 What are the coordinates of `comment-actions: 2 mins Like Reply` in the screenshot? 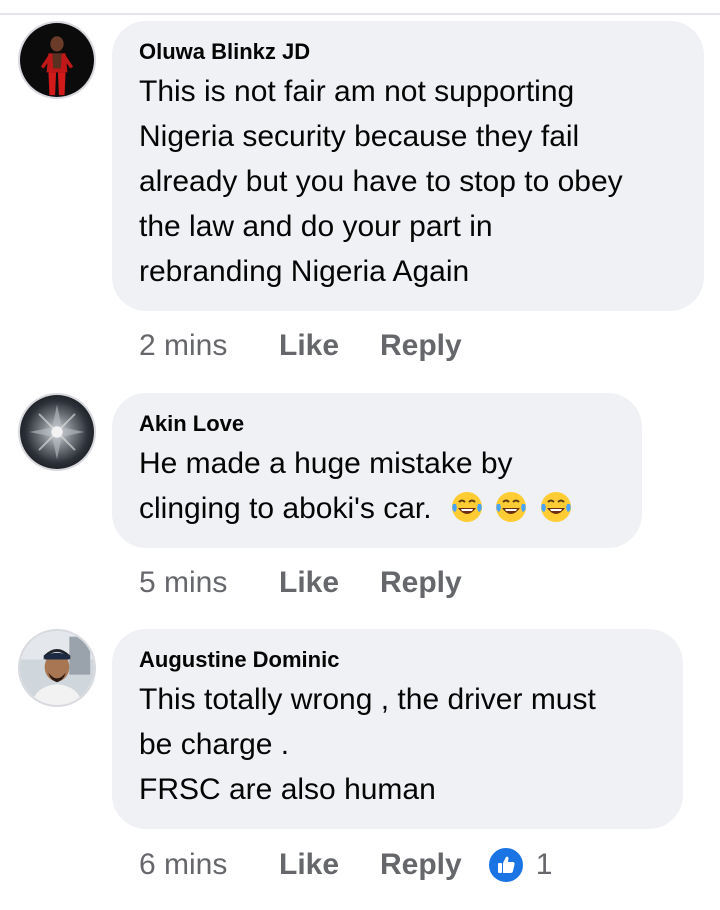 It's located at (300, 346).